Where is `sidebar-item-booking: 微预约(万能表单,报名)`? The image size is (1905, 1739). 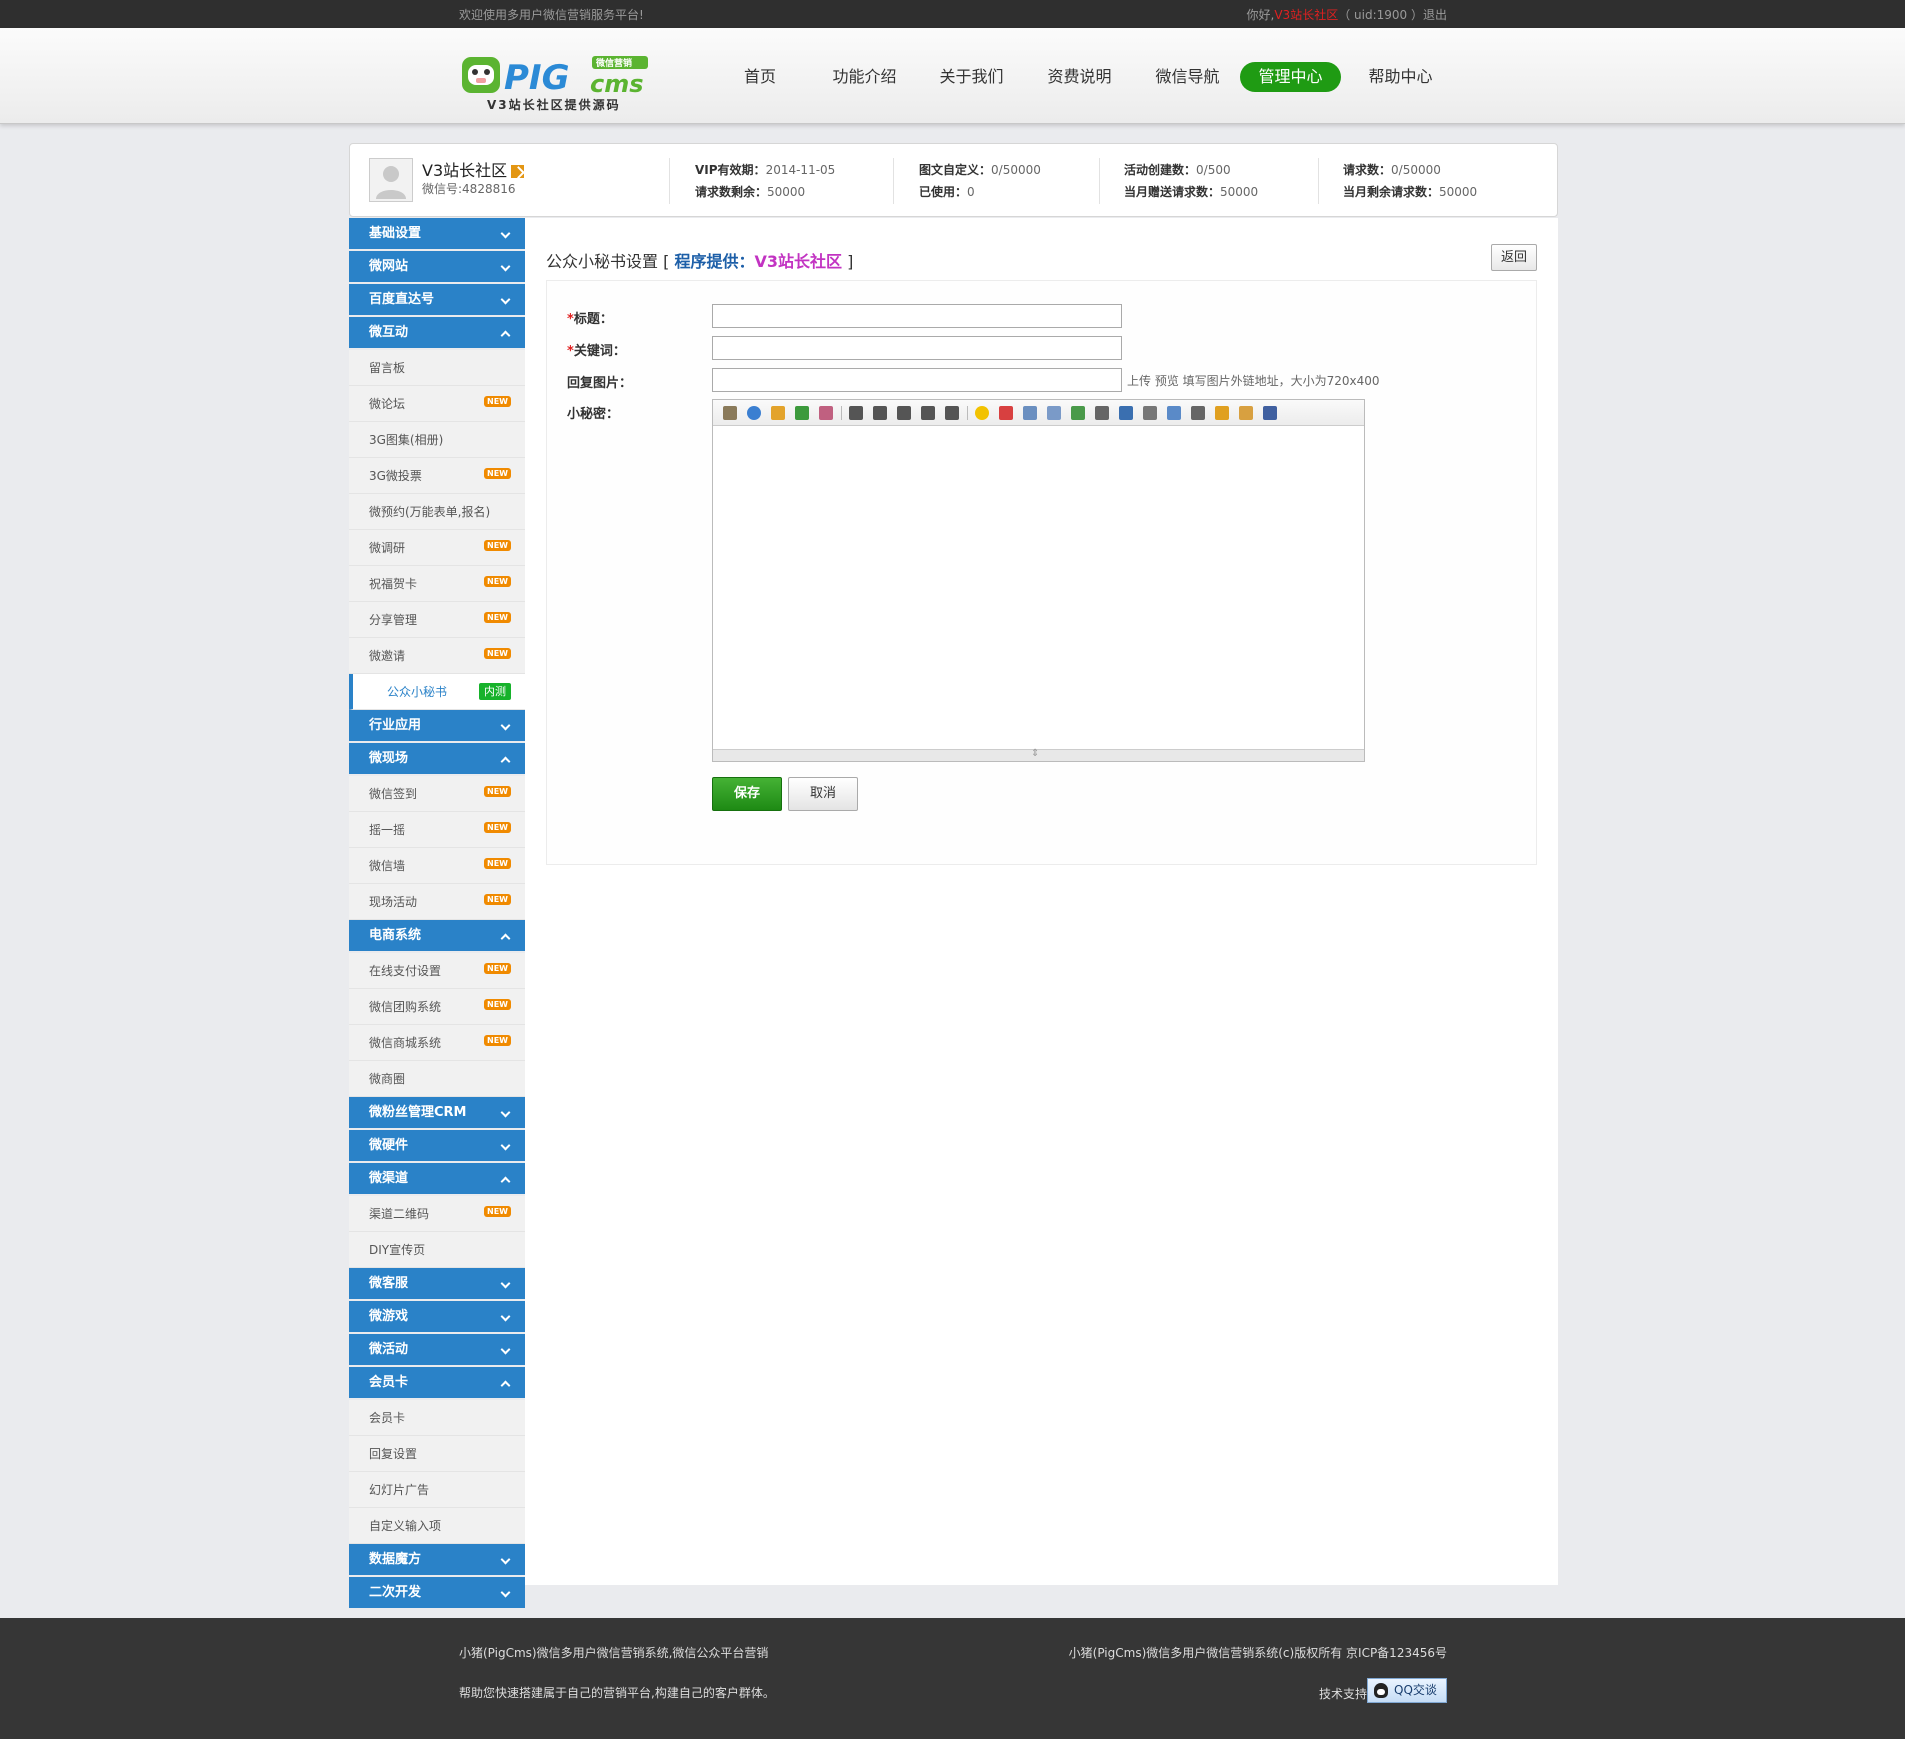 sidebar-item-booking: 微预约(万能表单,报名) is located at coordinates (437, 512).